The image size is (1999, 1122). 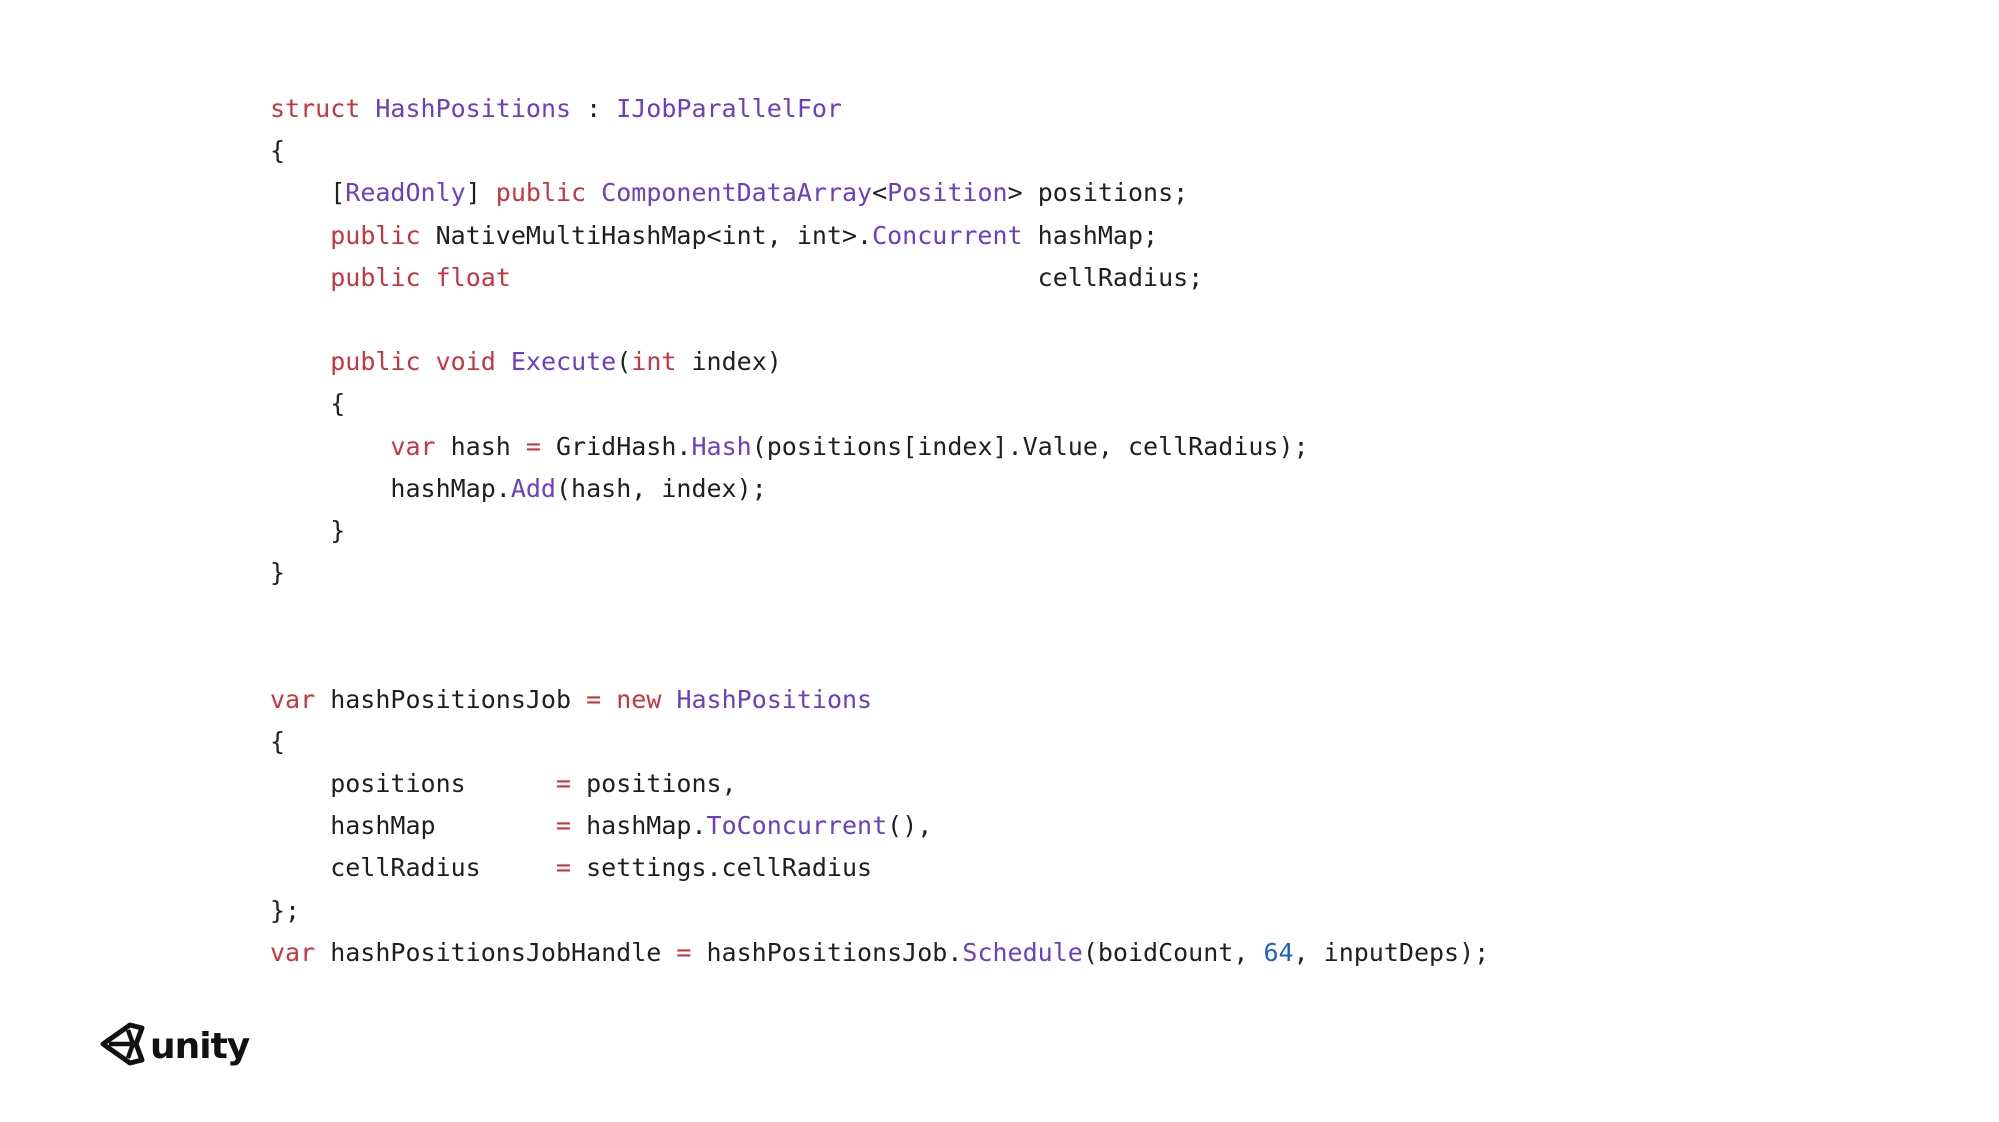 I want to click on unity-logo: unity, so click(x=175, y=1046).